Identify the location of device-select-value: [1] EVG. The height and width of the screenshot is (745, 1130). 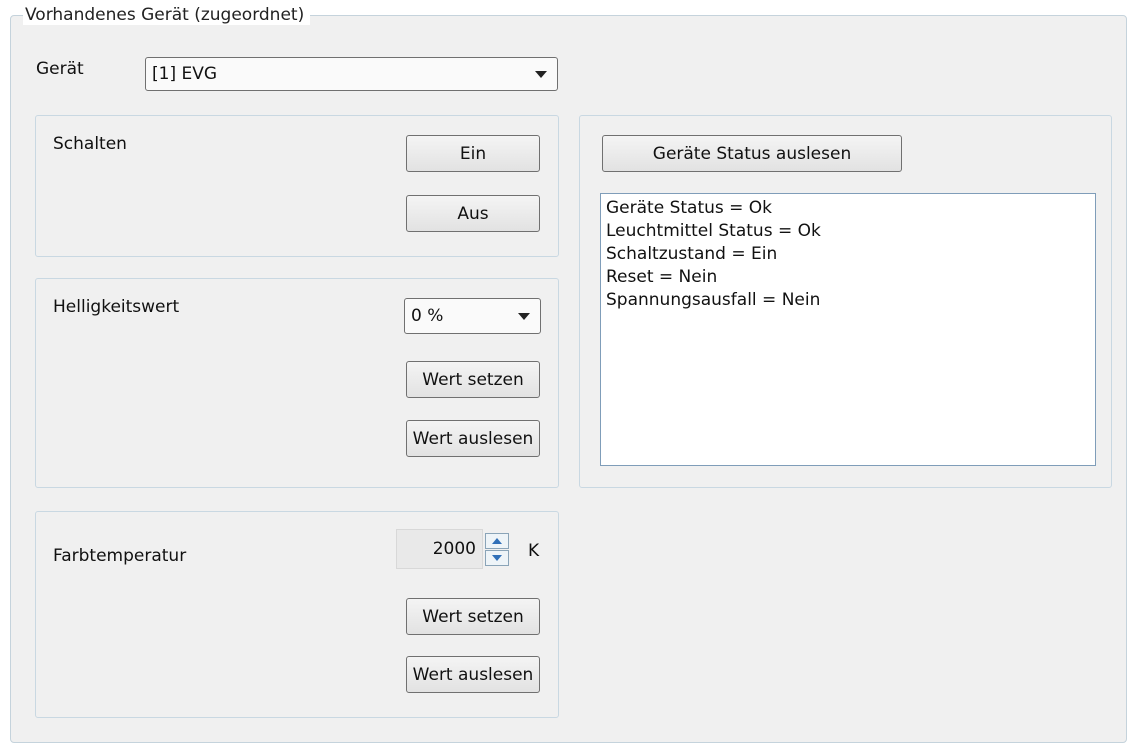
(185, 74).